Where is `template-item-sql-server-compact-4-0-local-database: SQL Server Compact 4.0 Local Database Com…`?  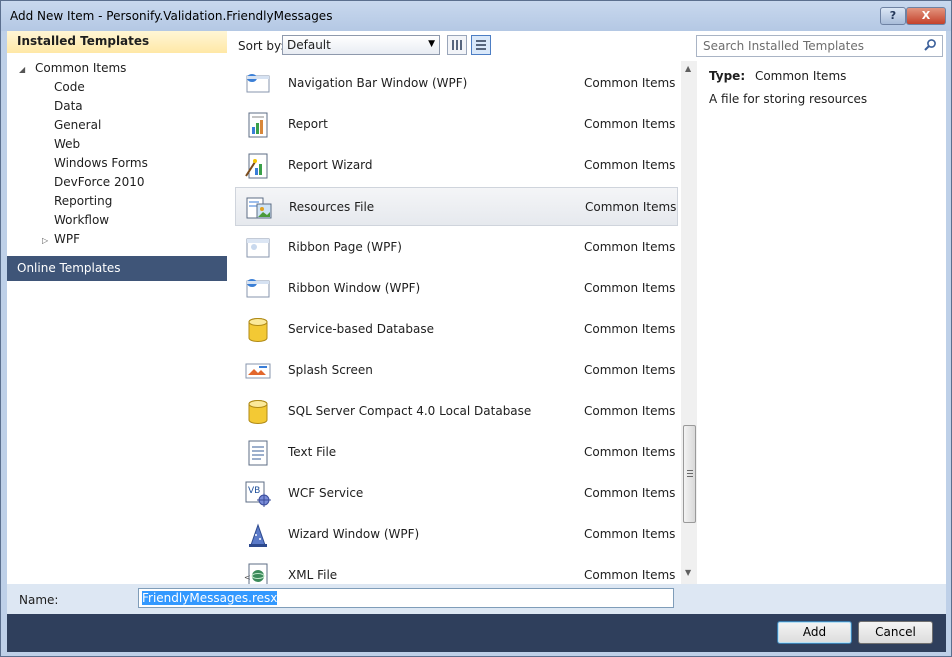
template-item-sql-server-compact-4-0-local-database: SQL Server Compact 4.0 Local Database Com… is located at coordinates (456, 411).